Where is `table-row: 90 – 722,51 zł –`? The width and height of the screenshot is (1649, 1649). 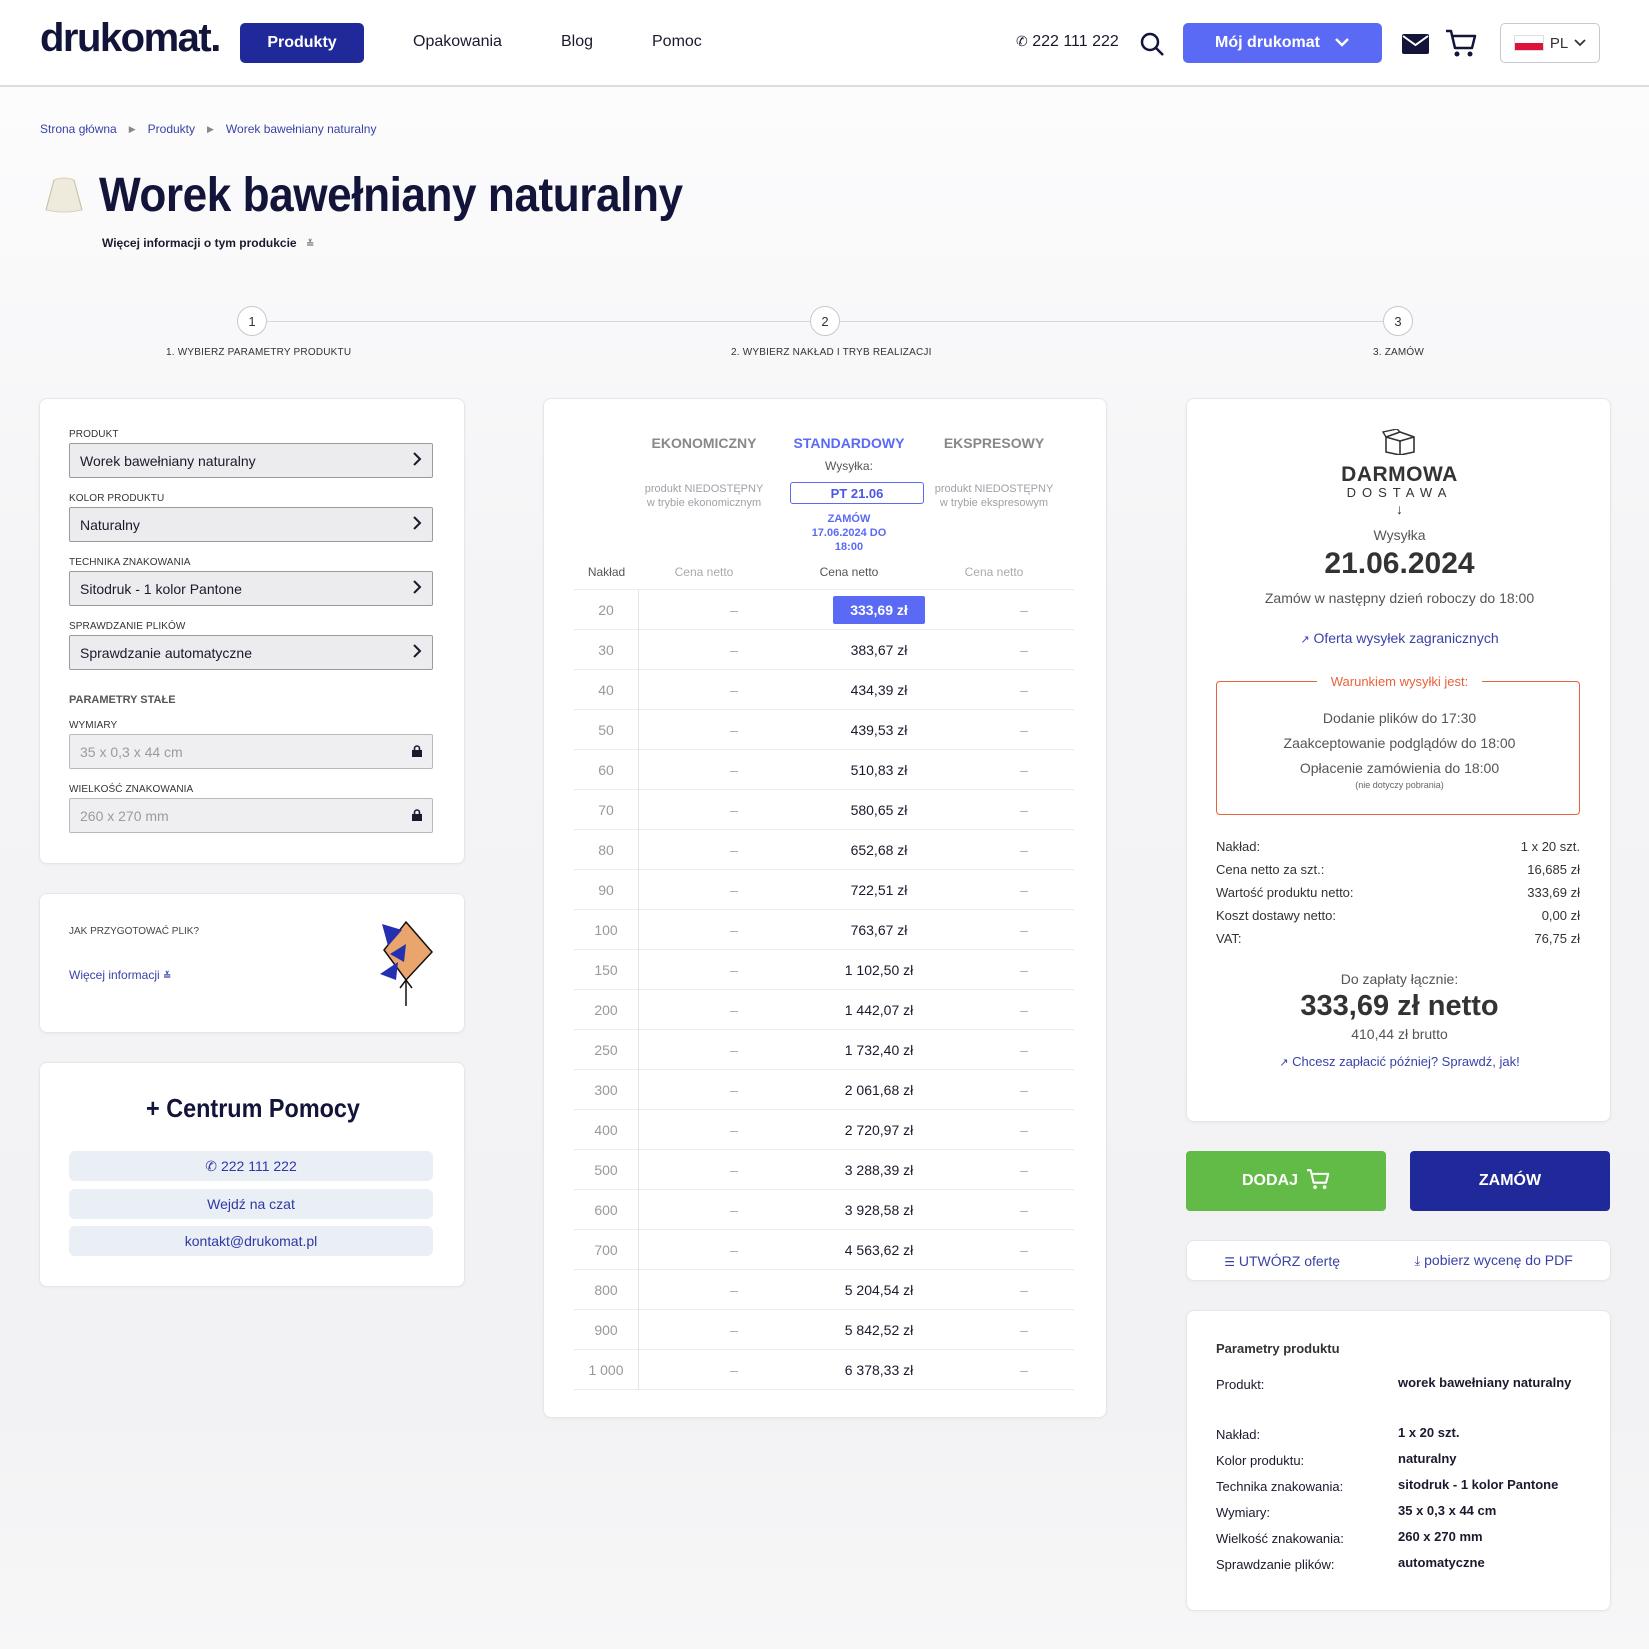 table-row: 90 – 722,51 zł – is located at coordinates (824, 890).